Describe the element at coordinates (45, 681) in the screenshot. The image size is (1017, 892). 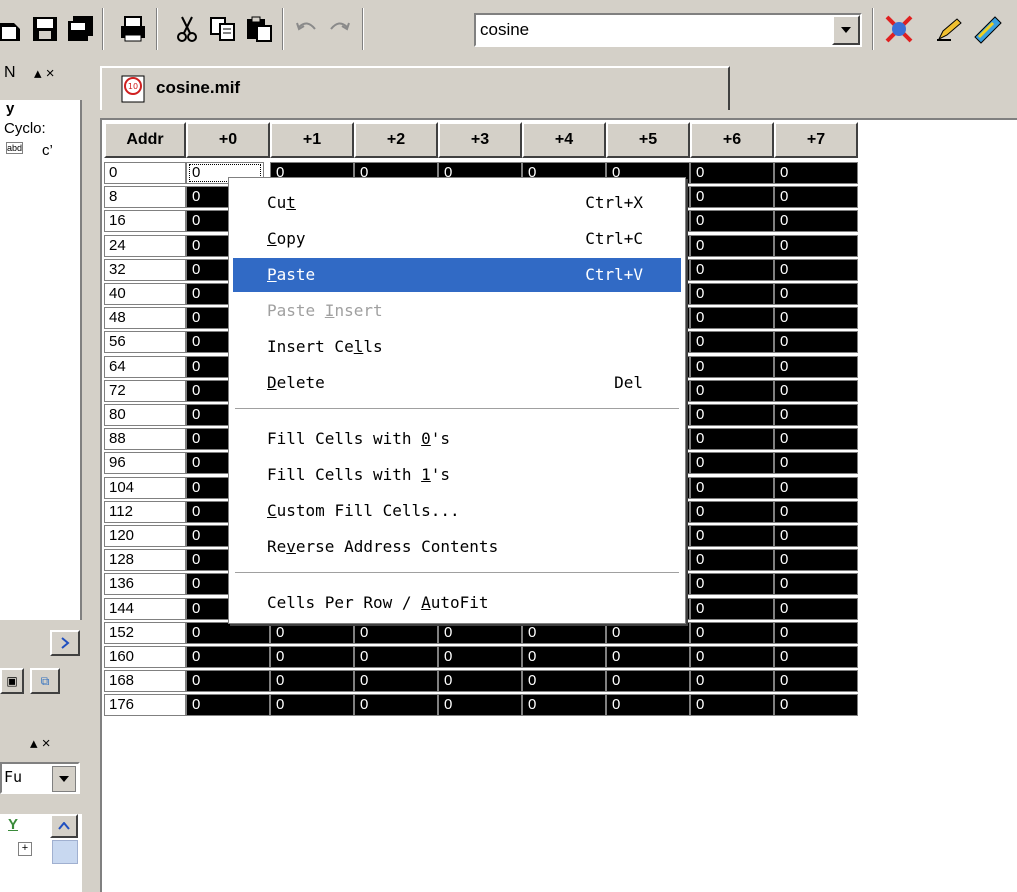
I see `files-icon: ⧉` at that location.